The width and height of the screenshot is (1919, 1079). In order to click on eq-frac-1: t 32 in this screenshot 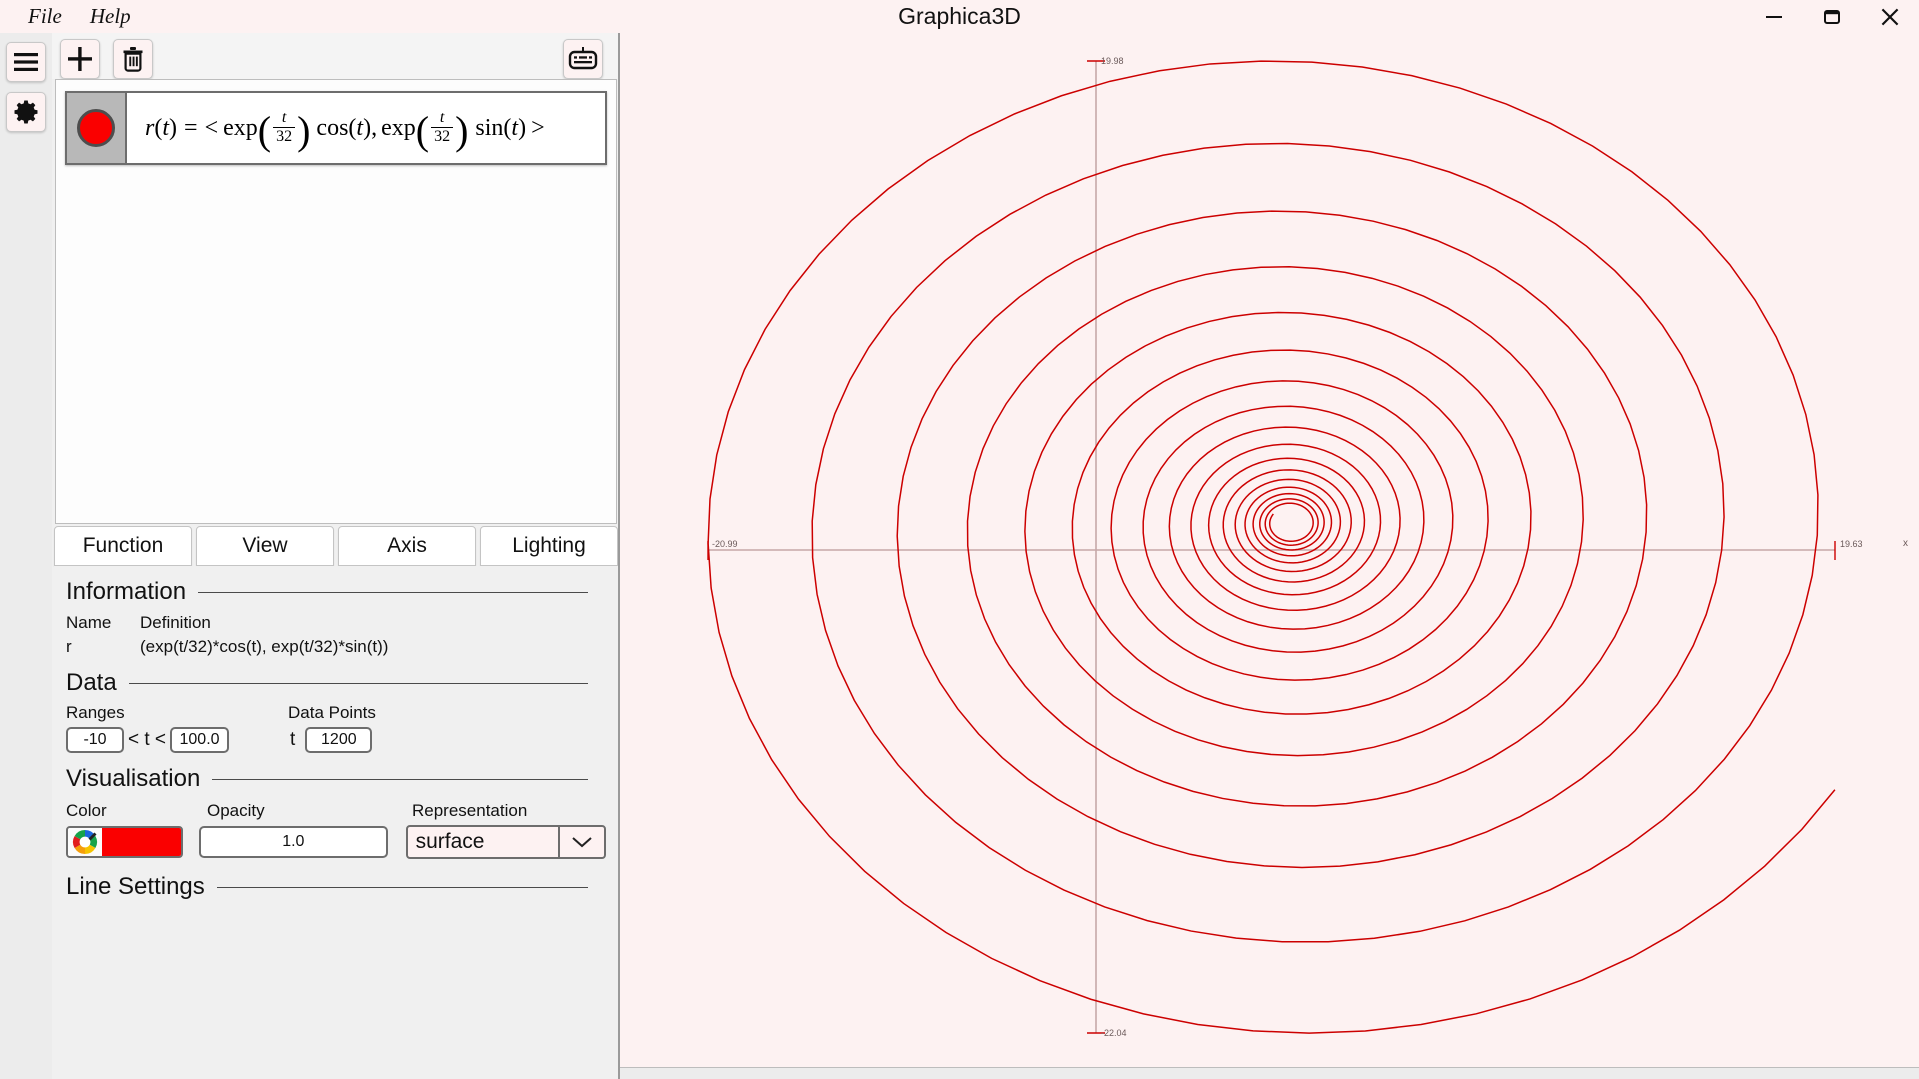, I will do `click(284, 127)`.